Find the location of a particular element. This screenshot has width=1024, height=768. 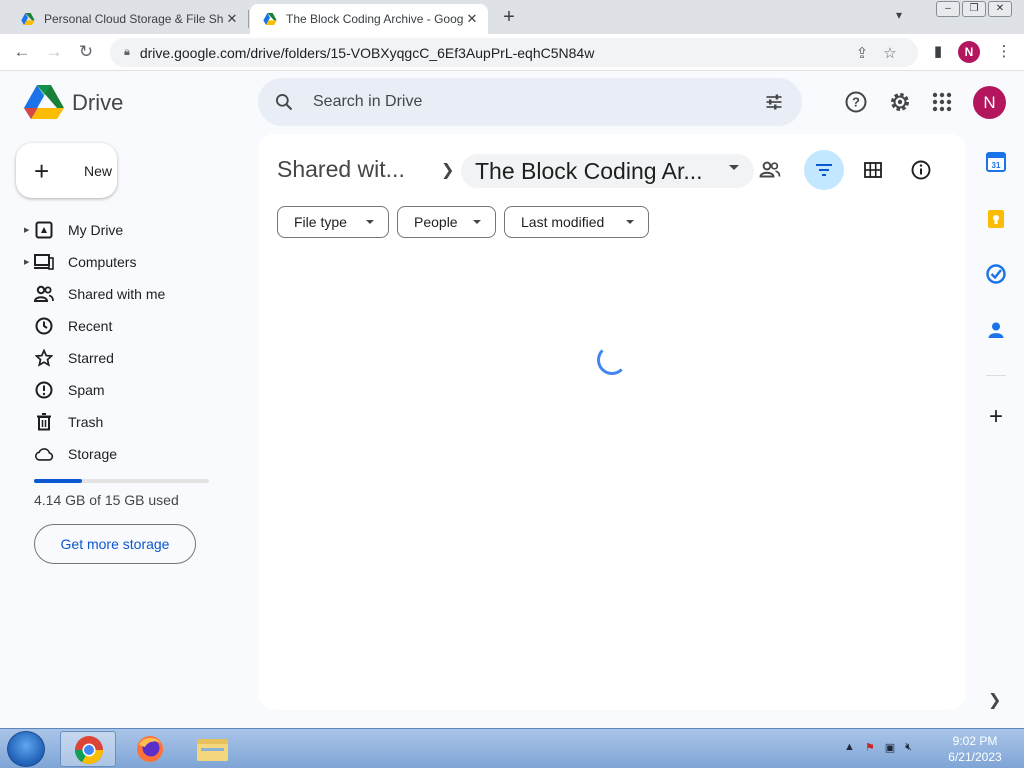

last-modified-filter-chip: Last modified is located at coordinates (576, 222).